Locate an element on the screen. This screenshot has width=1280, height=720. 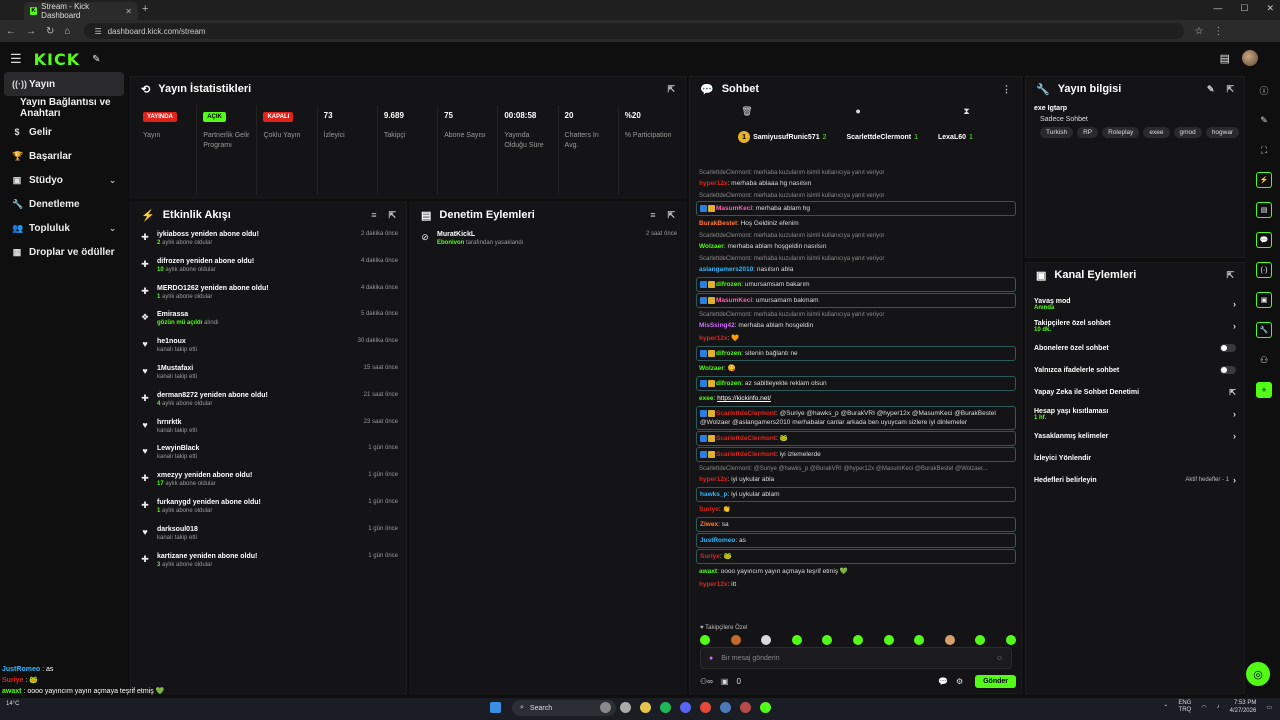
chat-message: ScarlettdeClermont: iyi izlemelerde is located at coordinates (856, 454).